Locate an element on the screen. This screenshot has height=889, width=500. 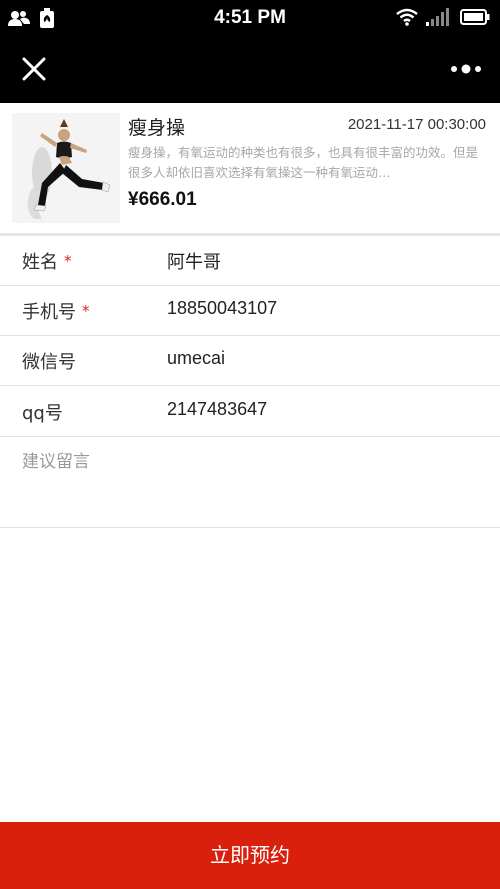
form-row-phone: 手机号 * 18850043107 is located at coordinates (250, 311).